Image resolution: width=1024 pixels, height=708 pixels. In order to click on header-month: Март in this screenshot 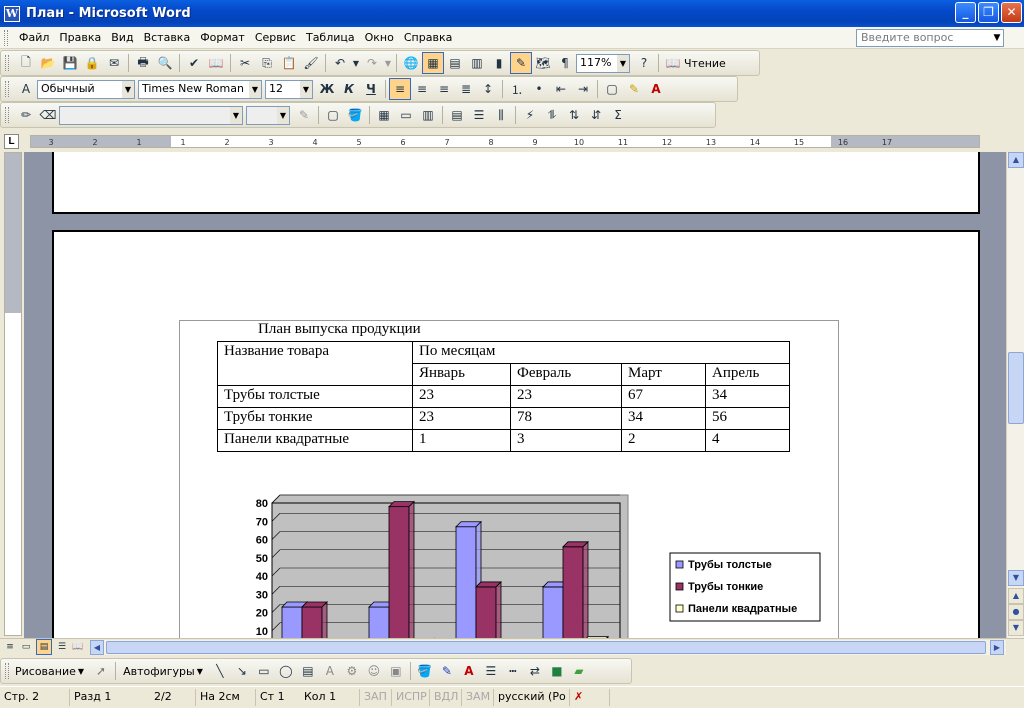, I will do `click(663, 374)`.